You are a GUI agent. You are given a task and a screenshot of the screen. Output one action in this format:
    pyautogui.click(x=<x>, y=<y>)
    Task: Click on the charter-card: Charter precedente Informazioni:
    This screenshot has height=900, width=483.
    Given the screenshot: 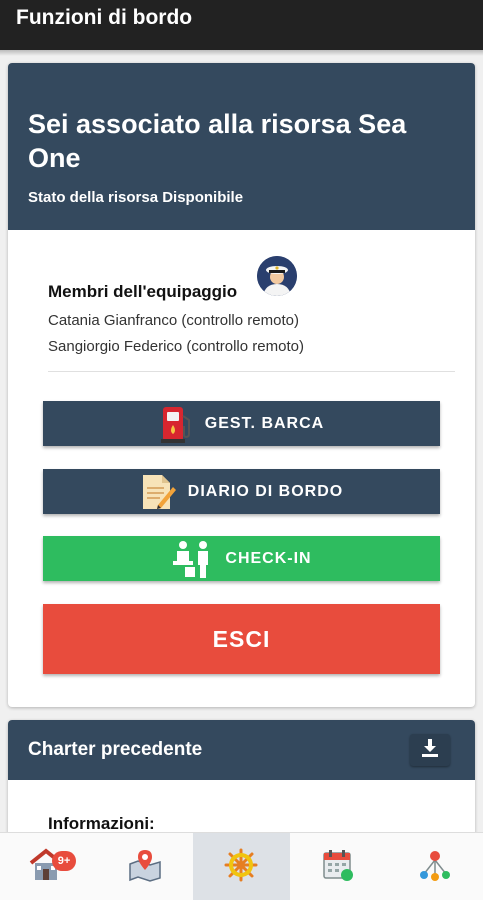 What is the action you would take?
    pyautogui.click(x=241, y=780)
    